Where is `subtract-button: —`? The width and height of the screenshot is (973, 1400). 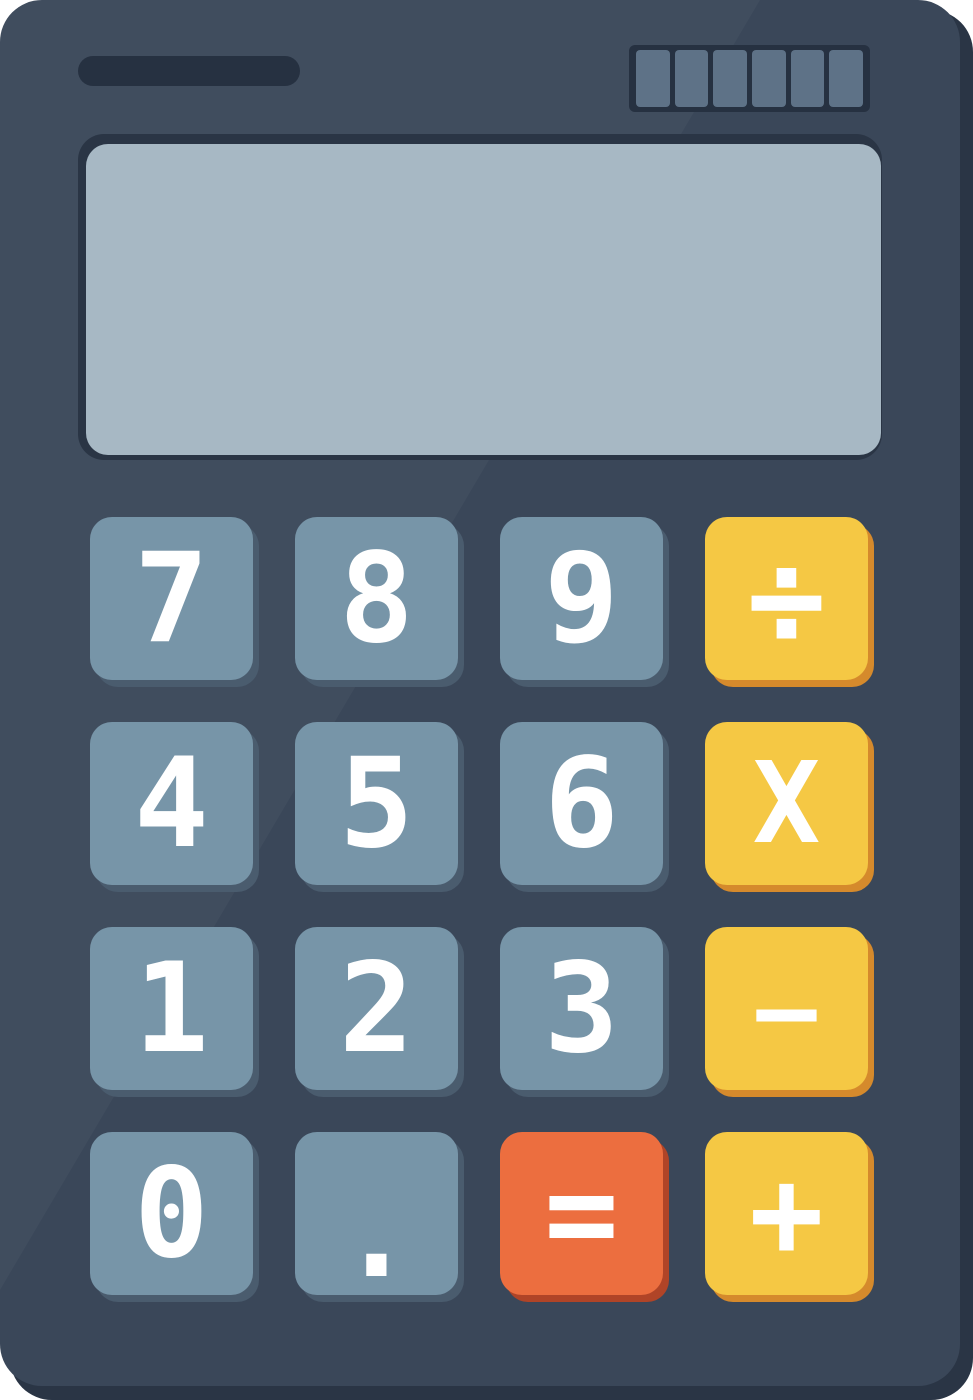
subtract-button: — is located at coordinates (786, 1008).